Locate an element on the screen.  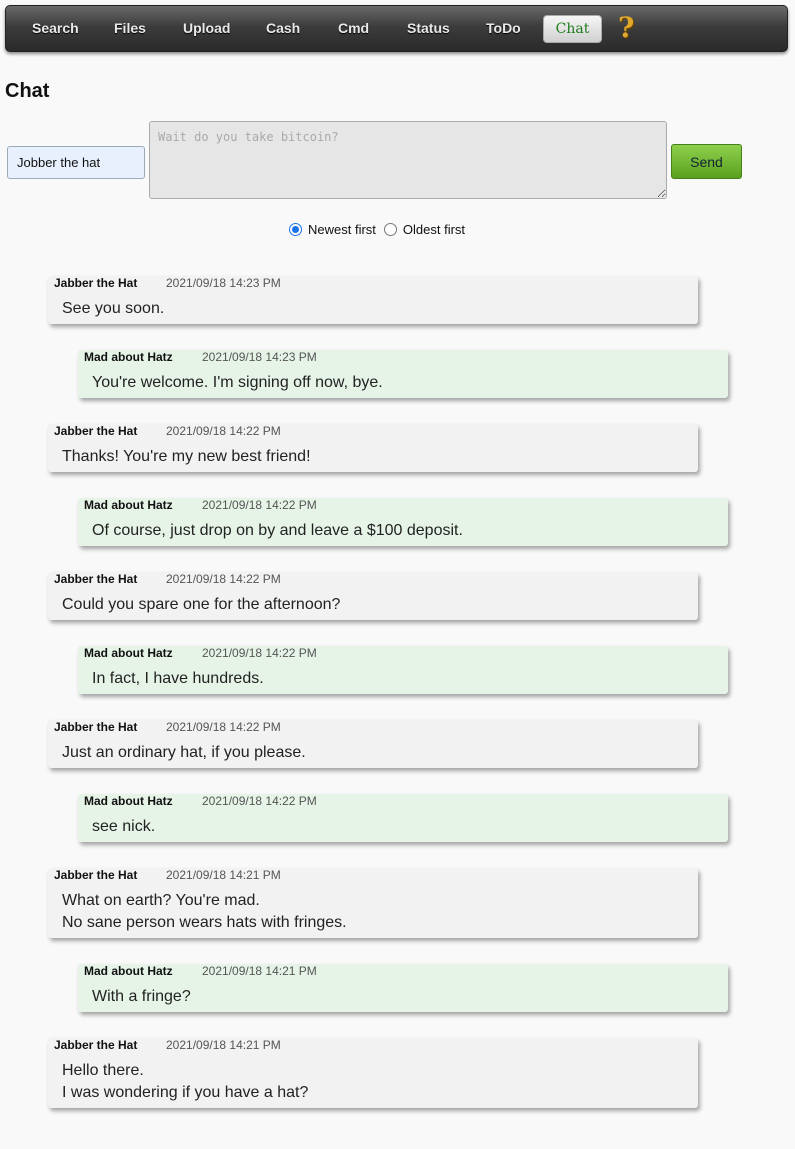
message-header: Jabber the Hat 2021/09/18 14:23 PM is located at coordinates (167, 283).